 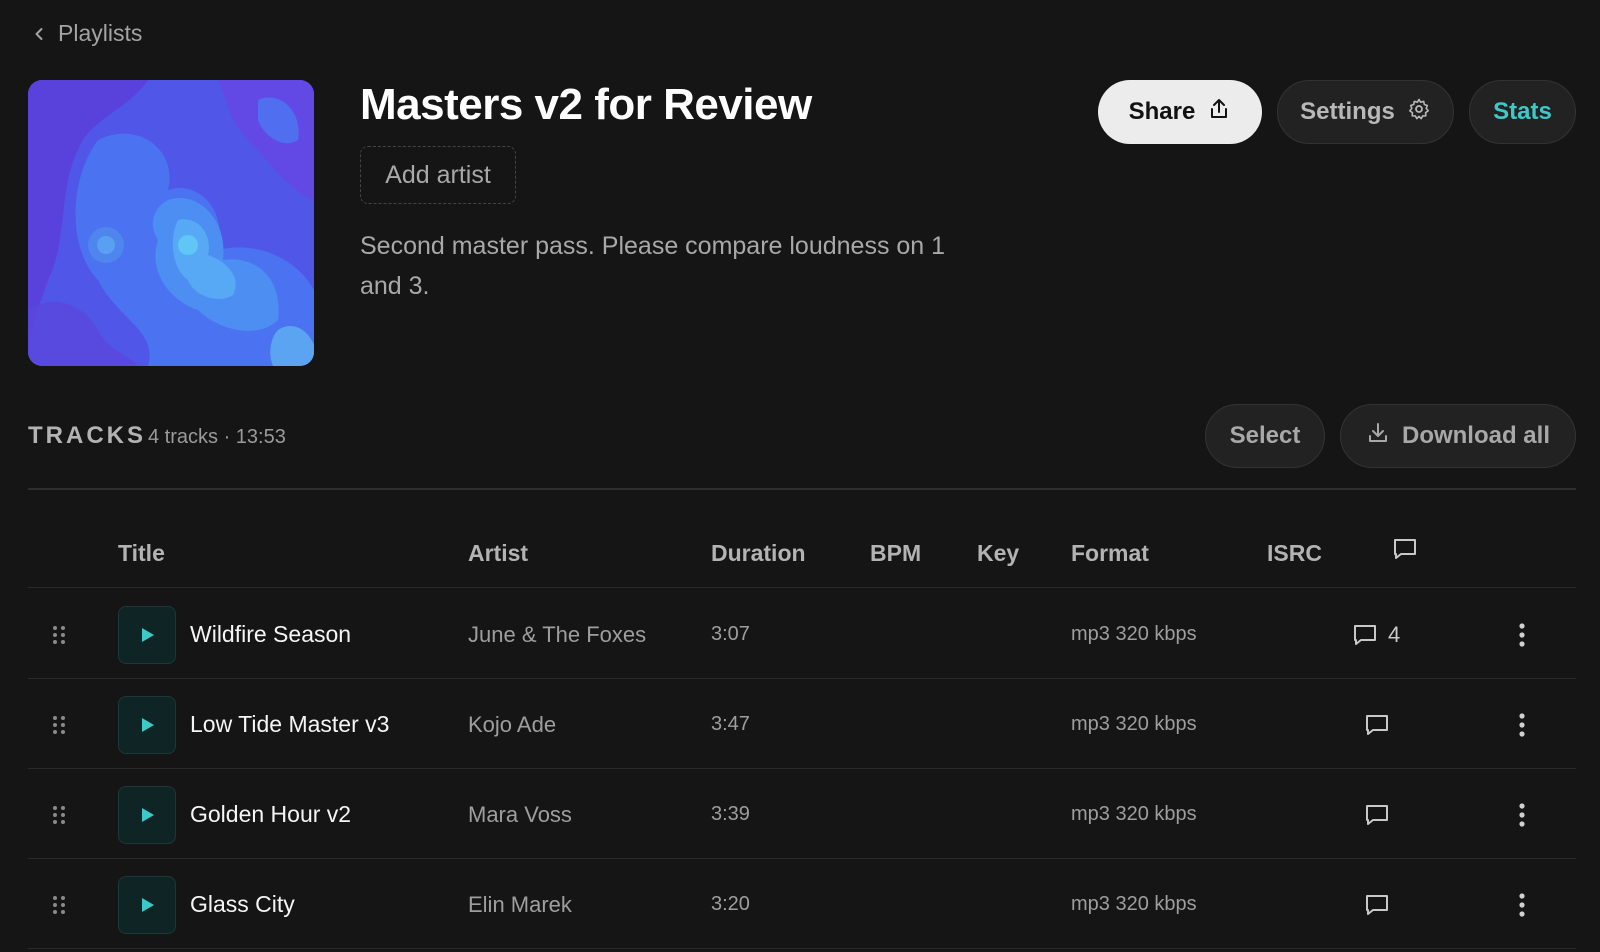 I want to click on track-title: Golden Hour v2, so click(x=270, y=814).